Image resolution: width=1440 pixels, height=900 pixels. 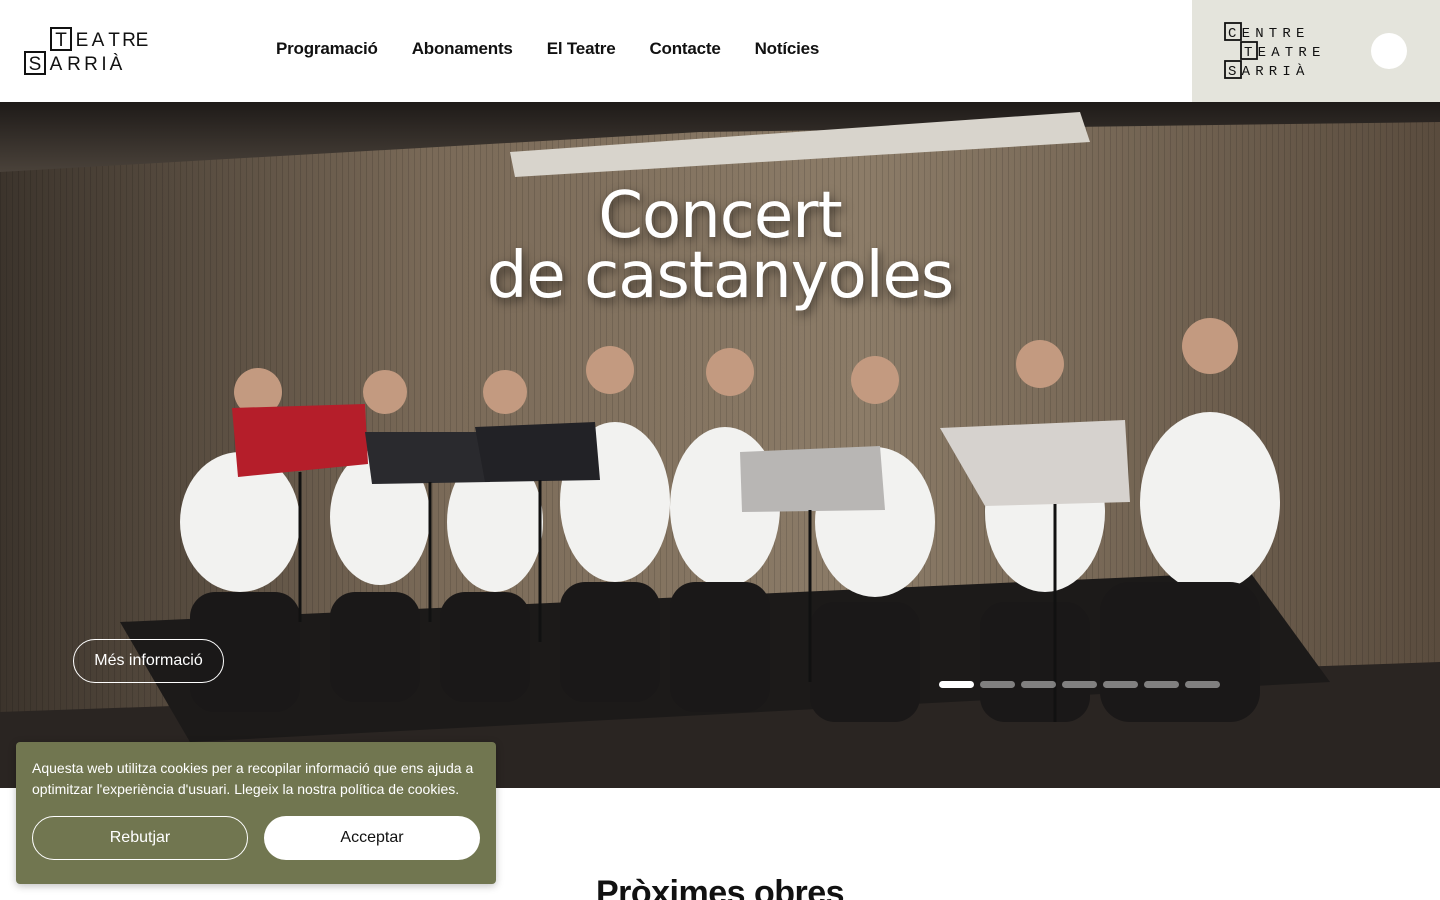 What do you see at coordinates (787, 49) in the screenshot?
I see `nav-noticies: Notícies` at bounding box center [787, 49].